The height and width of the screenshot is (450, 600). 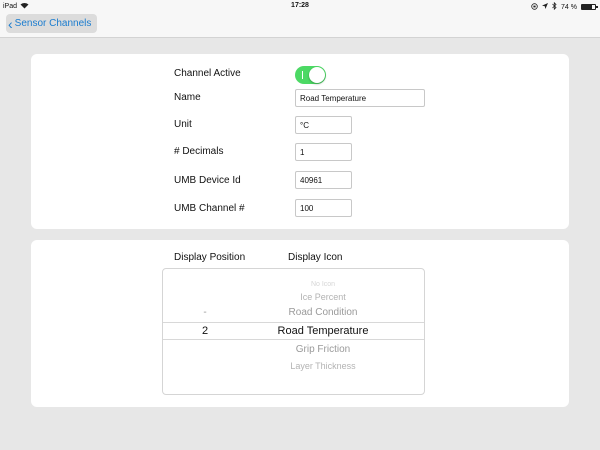 What do you see at coordinates (207, 73) in the screenshot?
I see `channel-active-label: Channel Active` at bounding box center [207, 73].